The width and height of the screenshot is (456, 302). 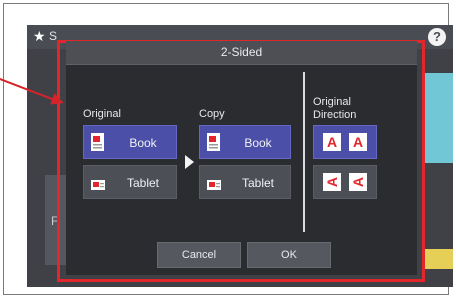 I want to click on cancel-button: Cancel, so click(x=199, y=255).